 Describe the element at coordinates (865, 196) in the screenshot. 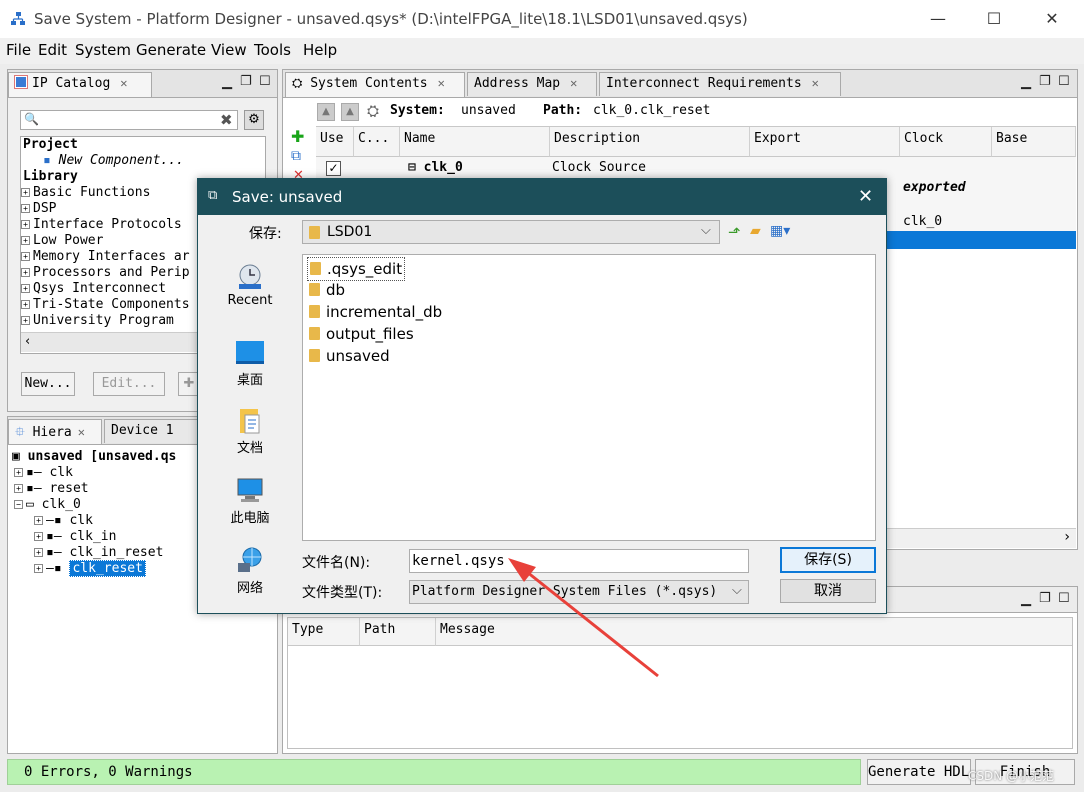

I see `close-dialog-icon: ✕` at that location.